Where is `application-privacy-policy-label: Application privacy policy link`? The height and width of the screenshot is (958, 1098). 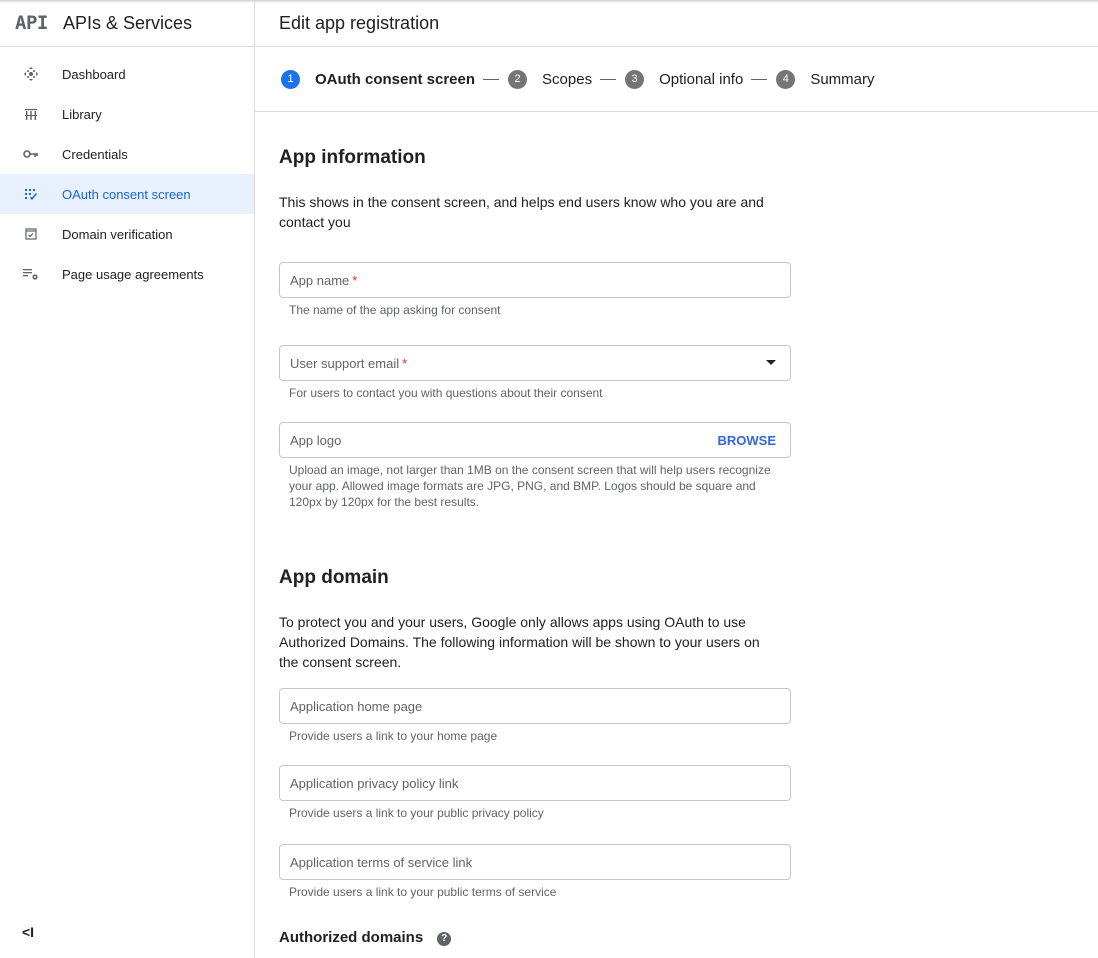 application-privacy-policy-label: Application privacy policy link is located at coordinates (374, 783).